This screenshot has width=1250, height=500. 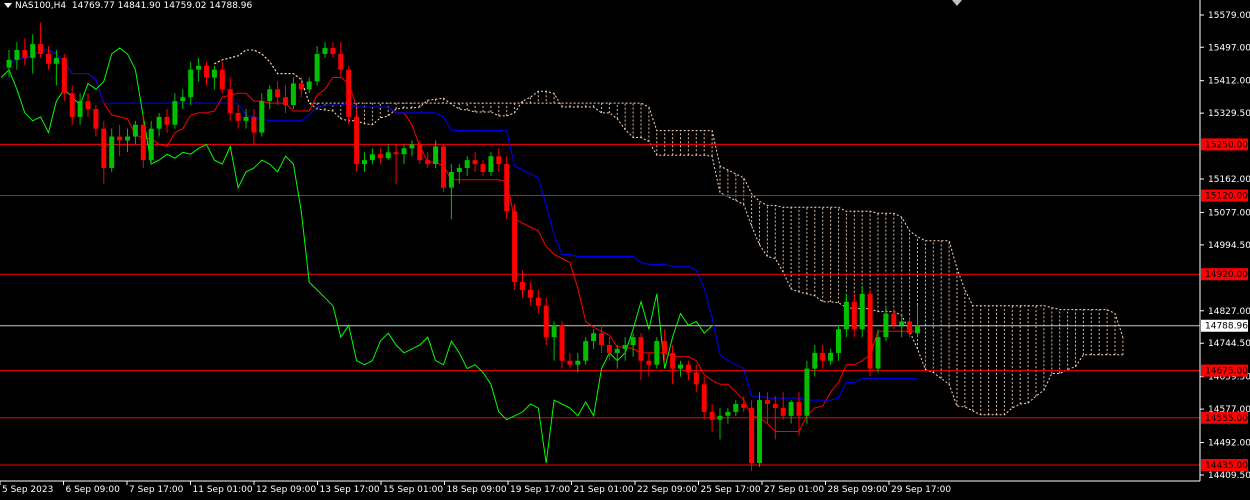 I want to click on y-tick-label: 14827.00, so click(x=1229, y=312).